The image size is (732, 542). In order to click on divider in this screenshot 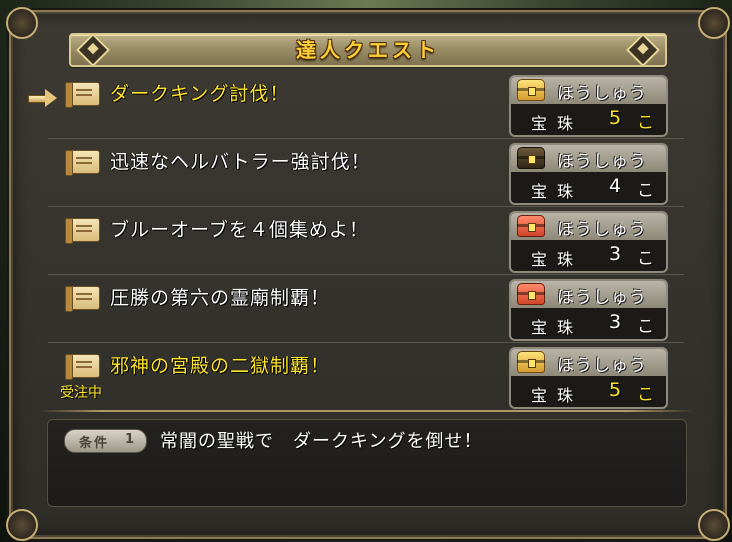, I will do `click(366, 411)`.